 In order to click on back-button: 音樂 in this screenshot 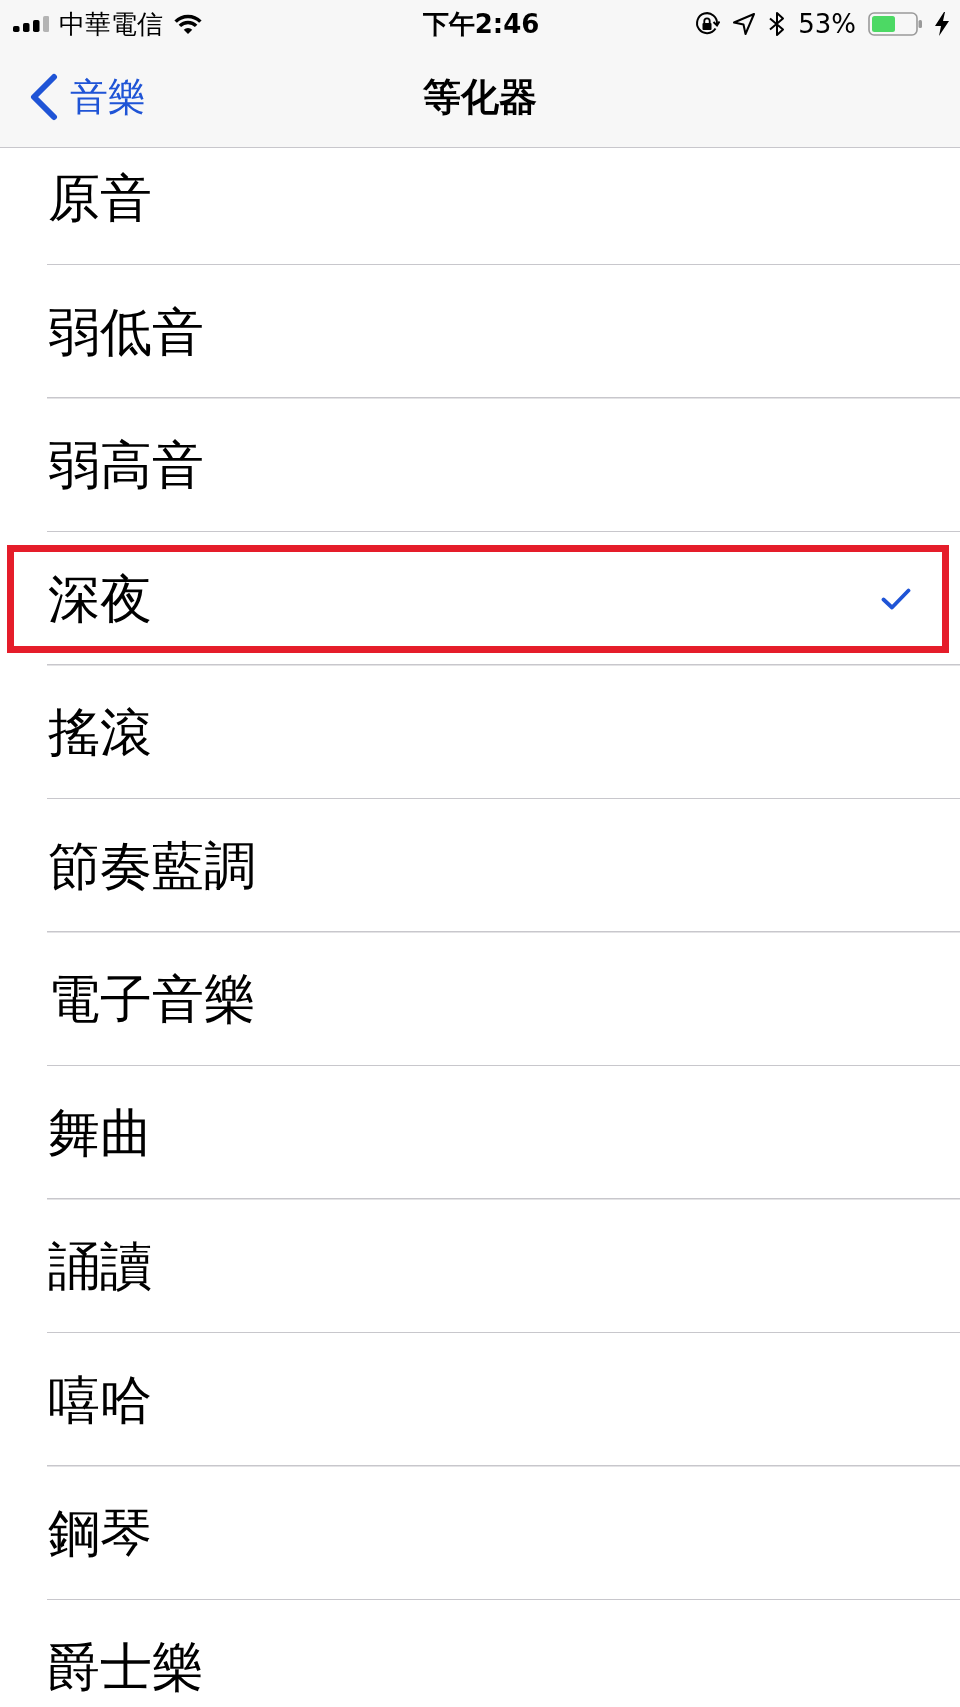, I will do `click(87, 97)`.